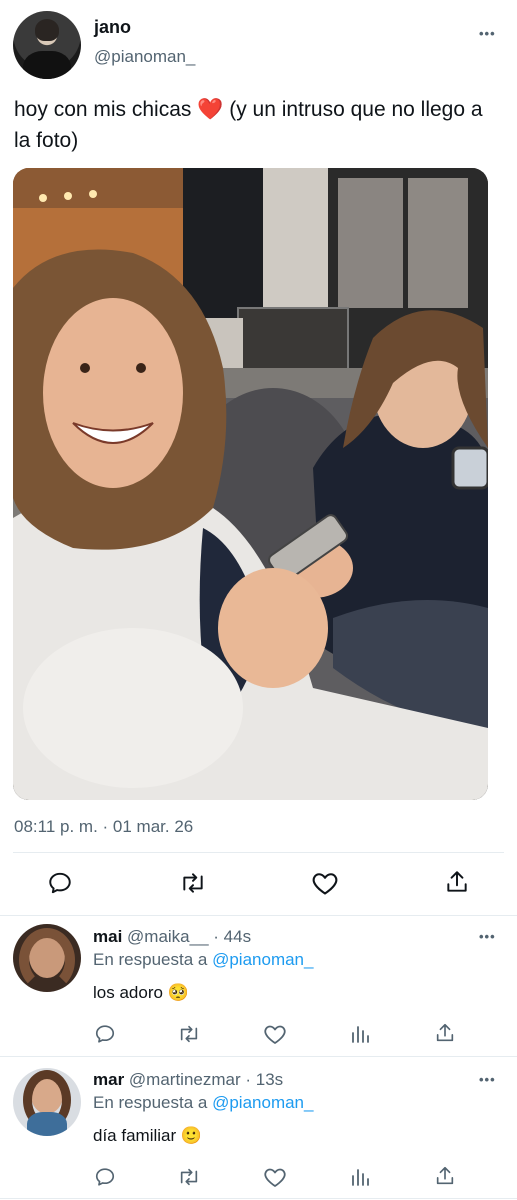 Image resolution: width=517 pixels, height=1200 pixels. Describe the element at coordinates (107, 936) in the screenshot. I see `reply-author-name: mai` at that location.